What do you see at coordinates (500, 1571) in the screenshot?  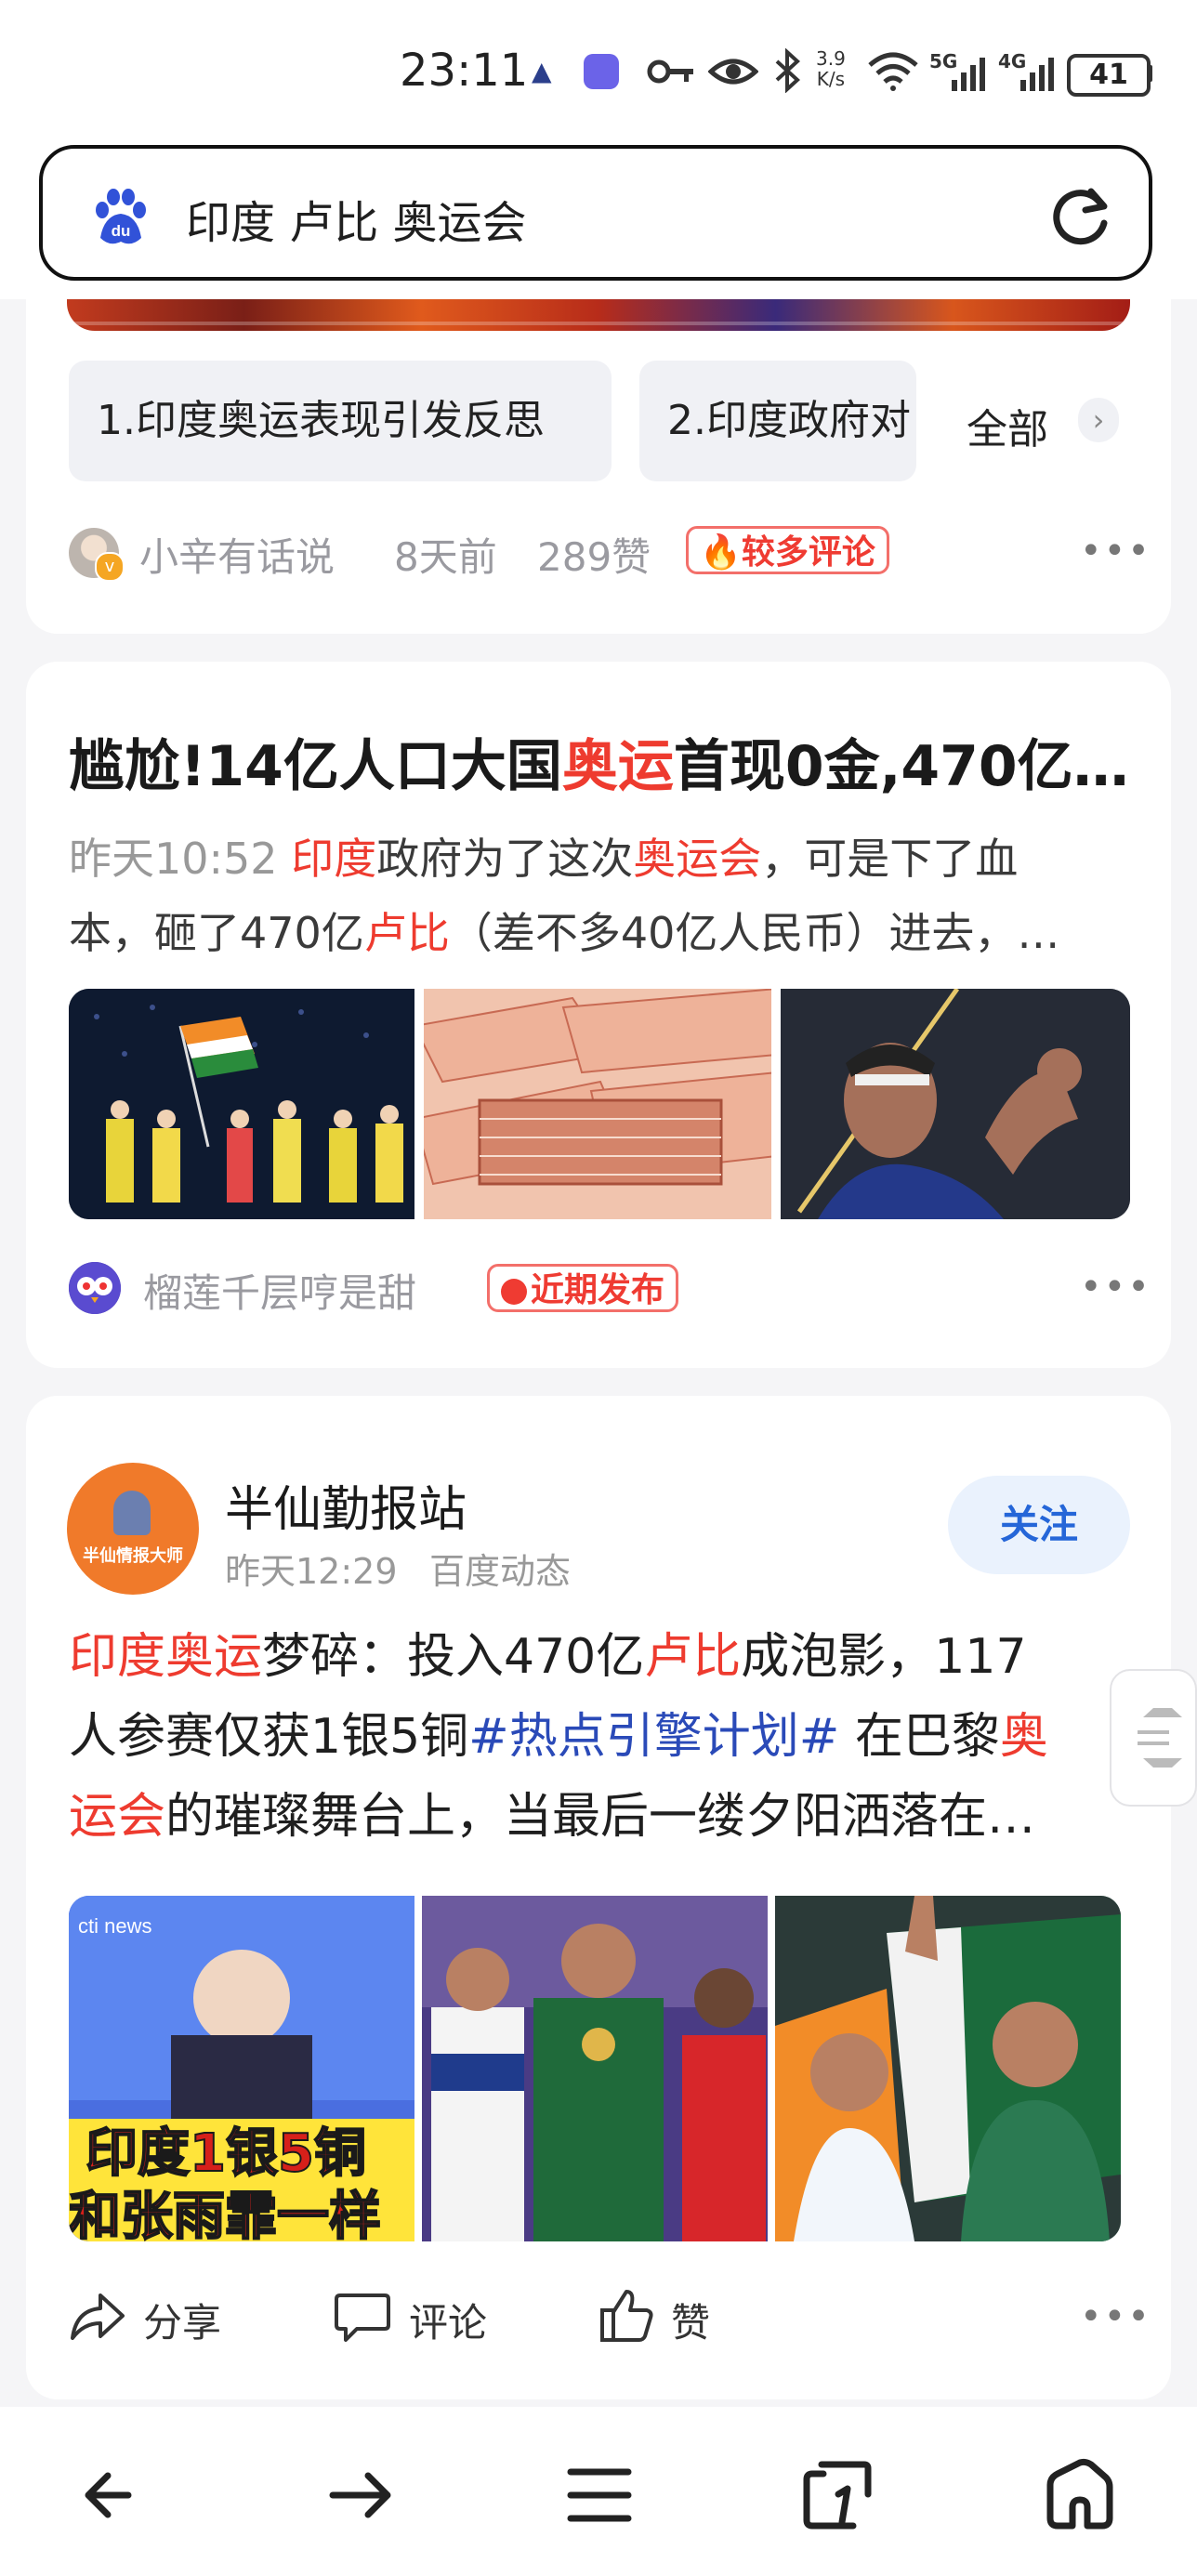 I see `post-source-3: 百度动态` at bounding box center [500, 1571].